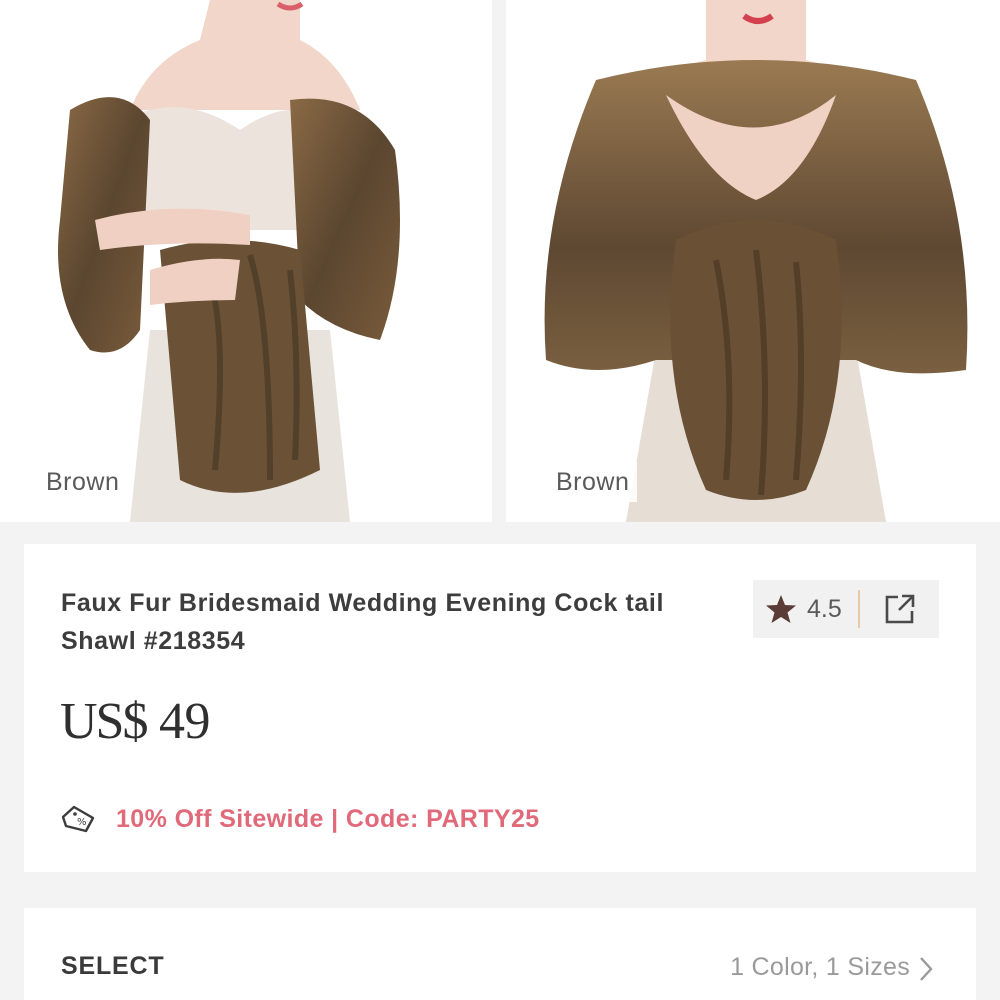 The height and width of the screenshot is (1000, 1000). What do you see at coordinates (184, 721) in the screenshot?
I see `price-amount: 49` at bounding box center [184, 721].